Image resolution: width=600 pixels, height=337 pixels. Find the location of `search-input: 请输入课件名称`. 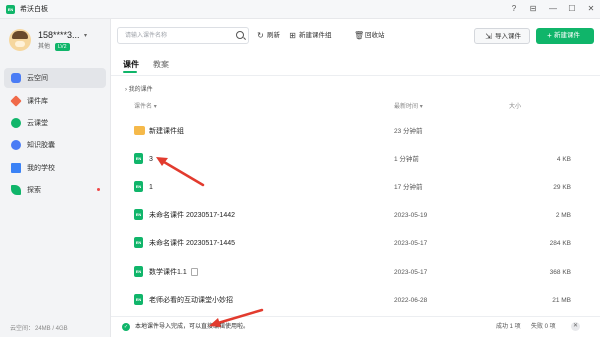

search-input: 请输入课件名称 is located at coordinates (183, 35).